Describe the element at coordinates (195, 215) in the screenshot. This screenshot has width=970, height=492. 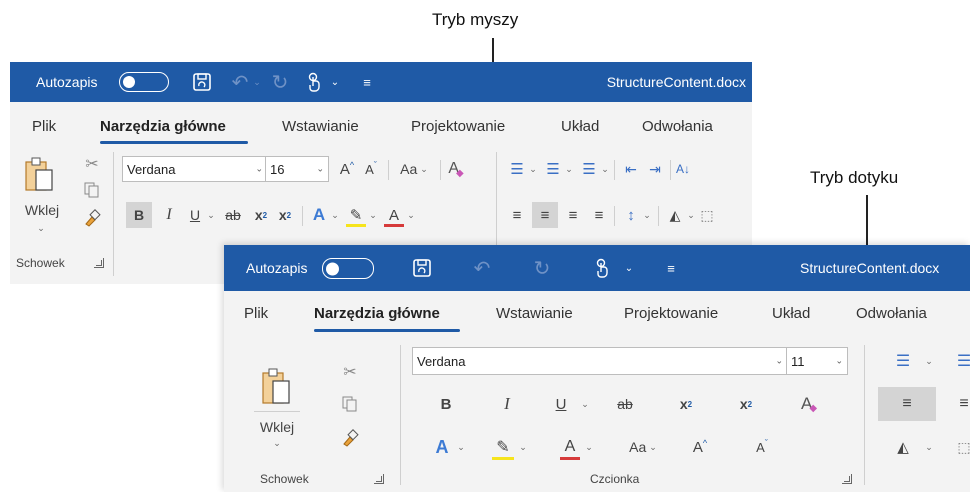
I see `underline-button: U` at that location.